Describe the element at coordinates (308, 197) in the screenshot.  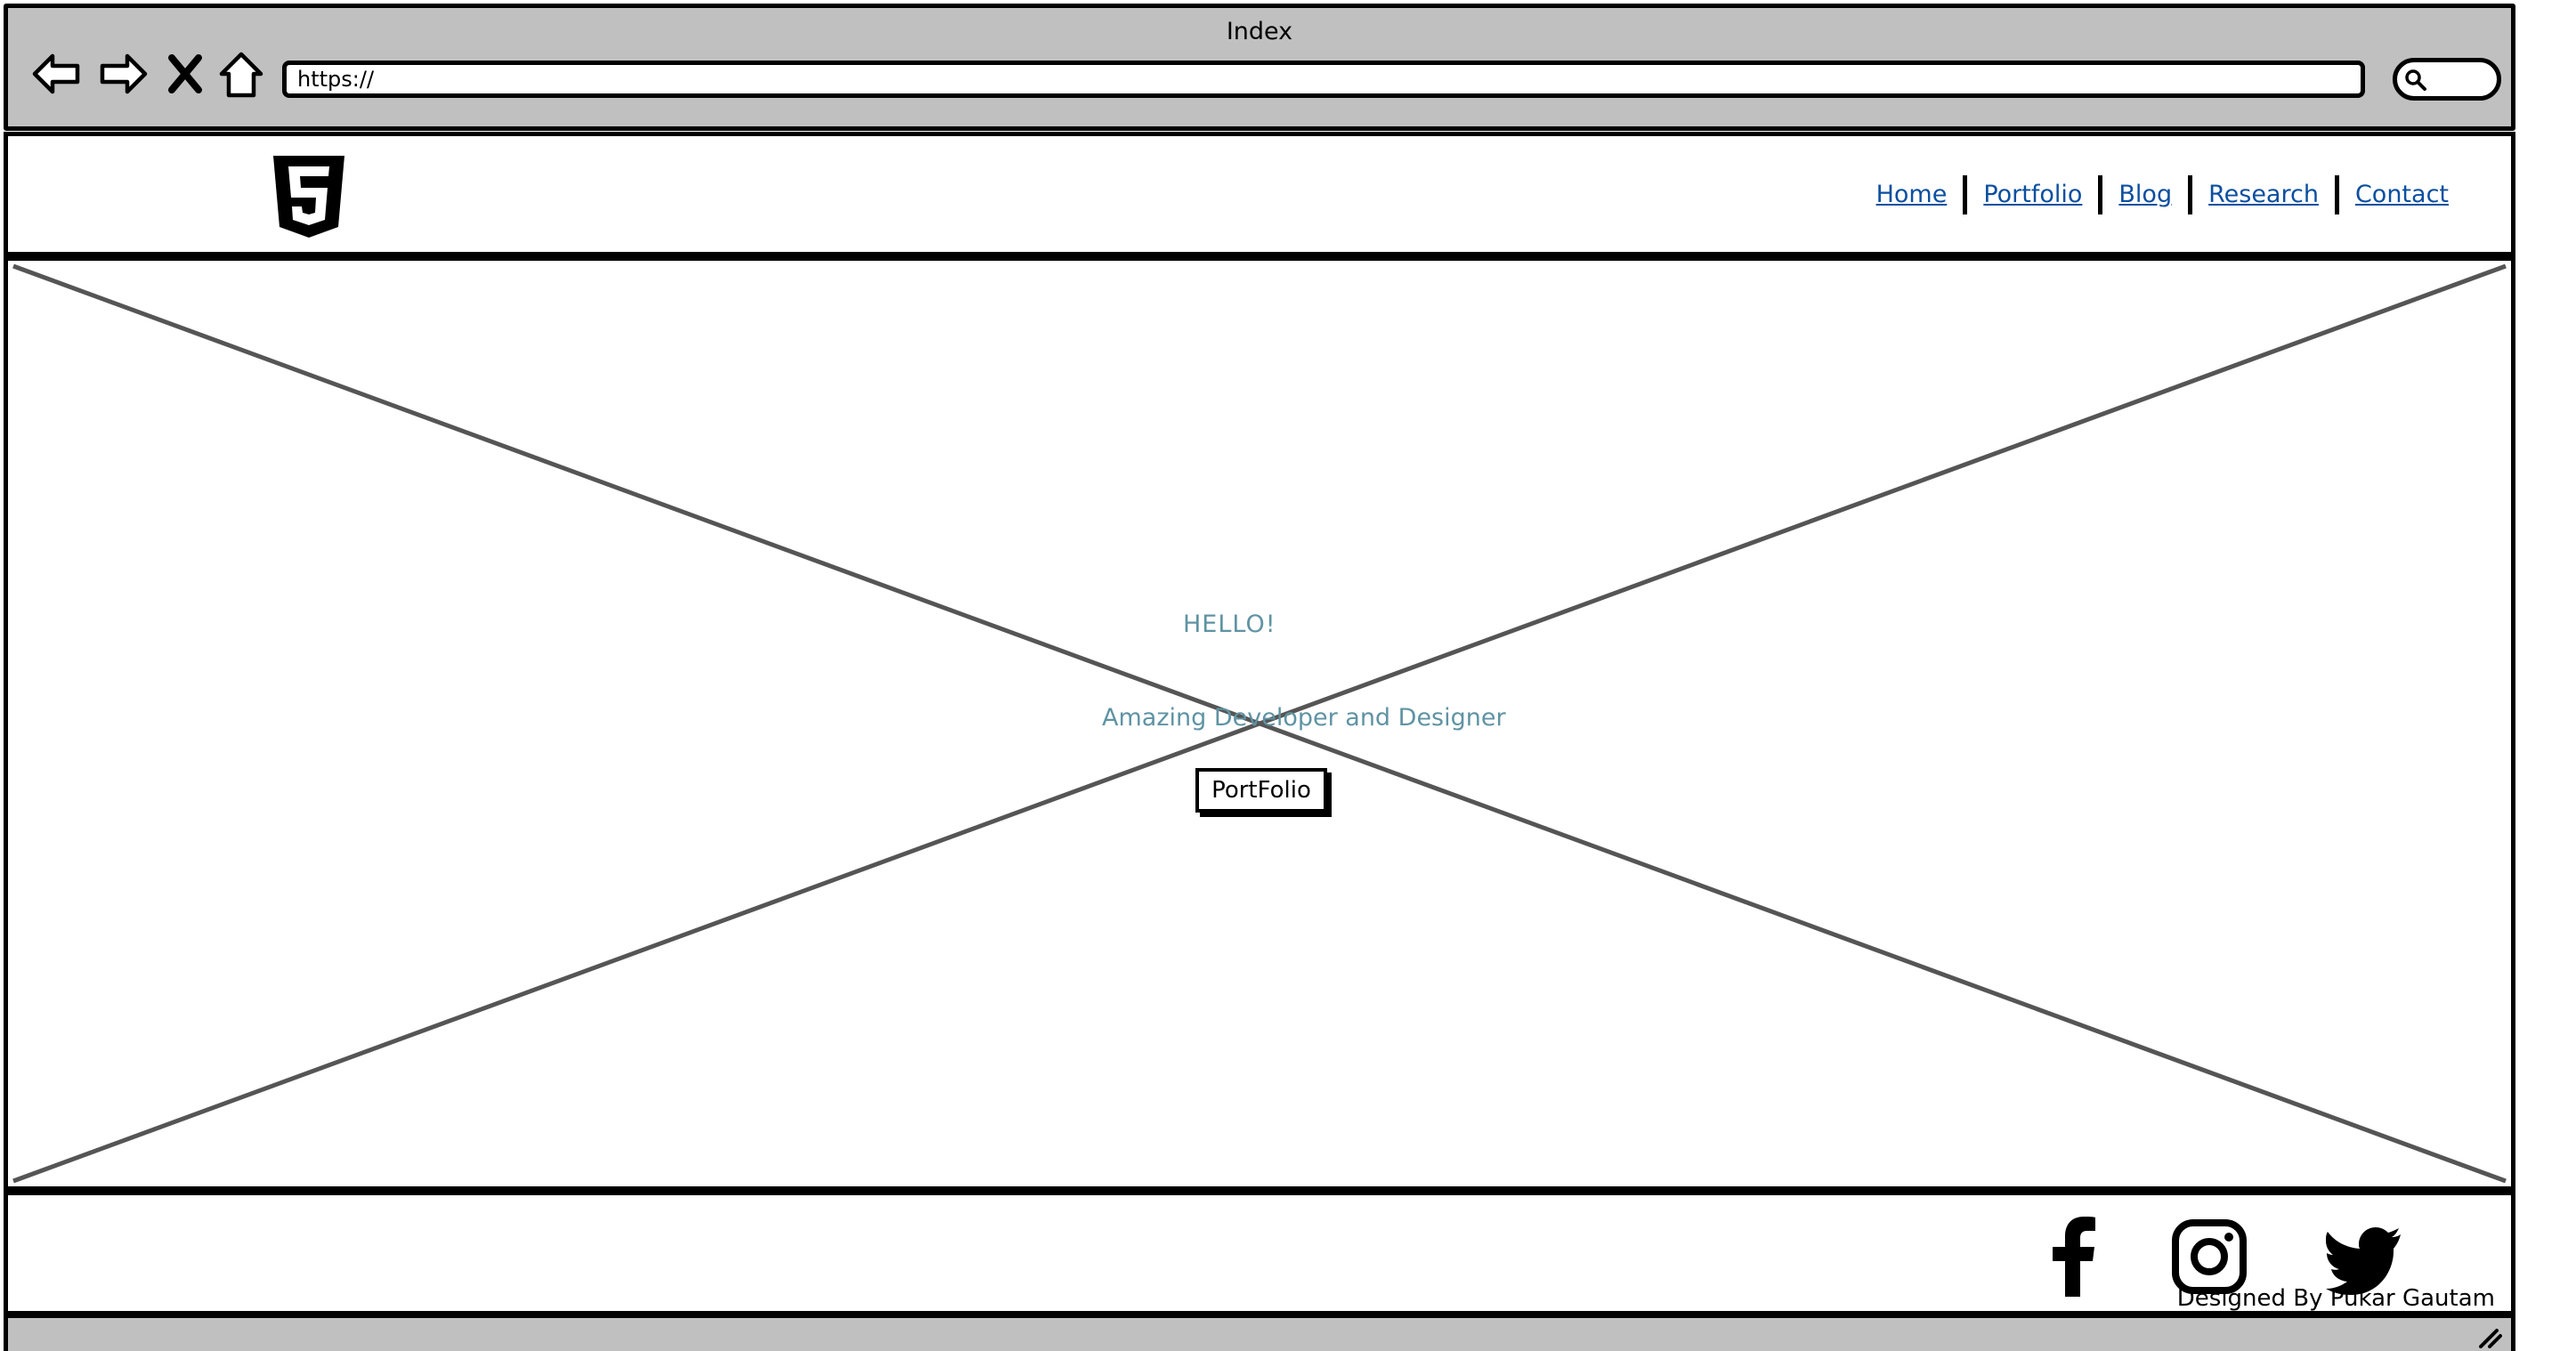
I see `html5-logo-icon` at that location.